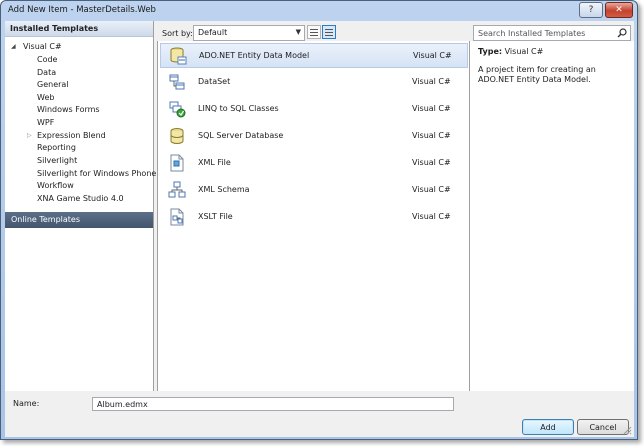 The height and width of the screenshot is (446, 644). What do you see at coordinates (26, 403) in the screenshot?
I see `name-label: Name:` at bounding box center [26, 403].